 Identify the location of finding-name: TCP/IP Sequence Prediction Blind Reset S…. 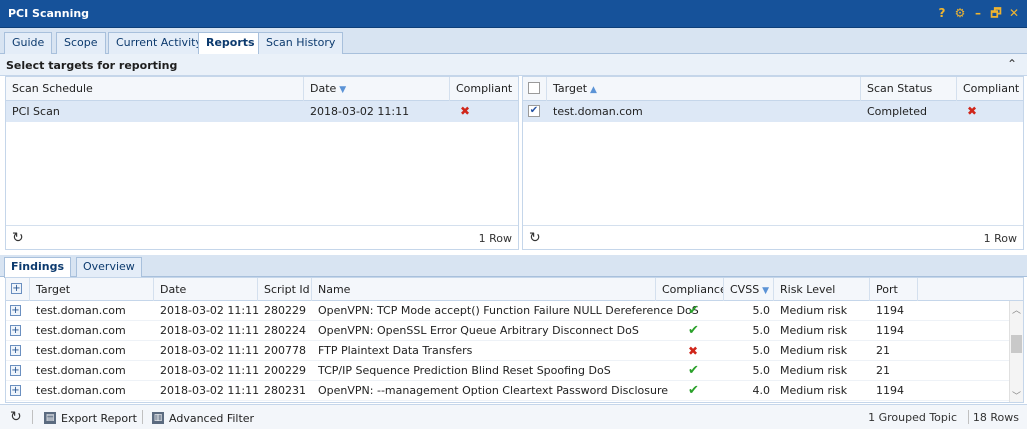
(464, 370).